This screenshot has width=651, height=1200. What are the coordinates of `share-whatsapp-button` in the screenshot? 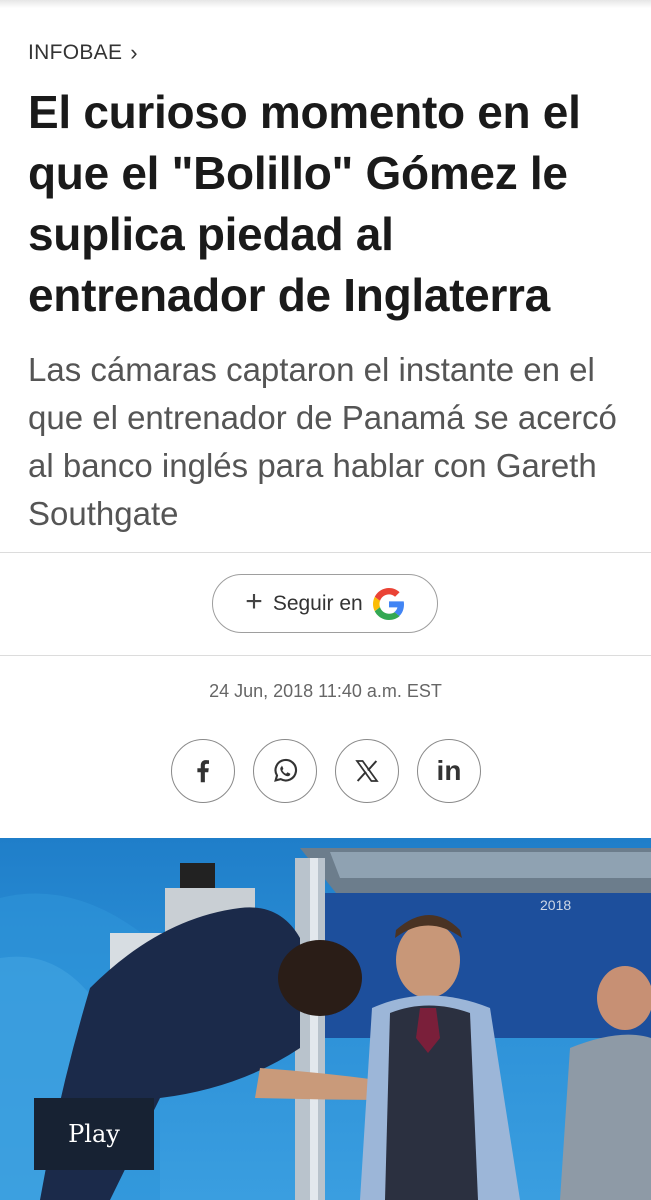 It's located at (285, 771).